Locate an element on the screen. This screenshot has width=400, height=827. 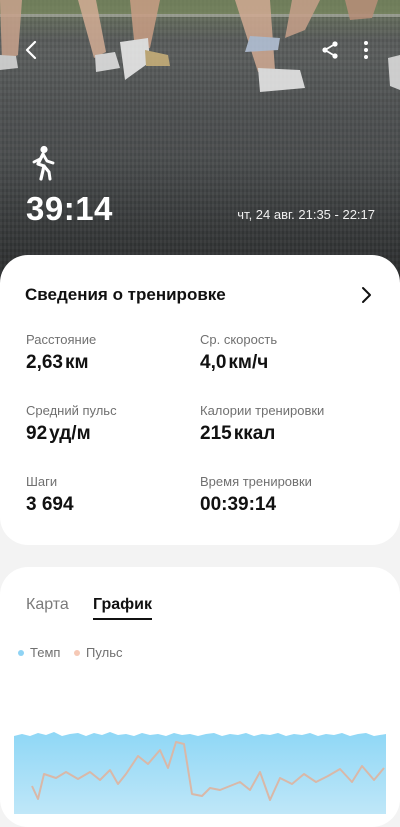
more-vert-icon is located at coordinates (366, 50).